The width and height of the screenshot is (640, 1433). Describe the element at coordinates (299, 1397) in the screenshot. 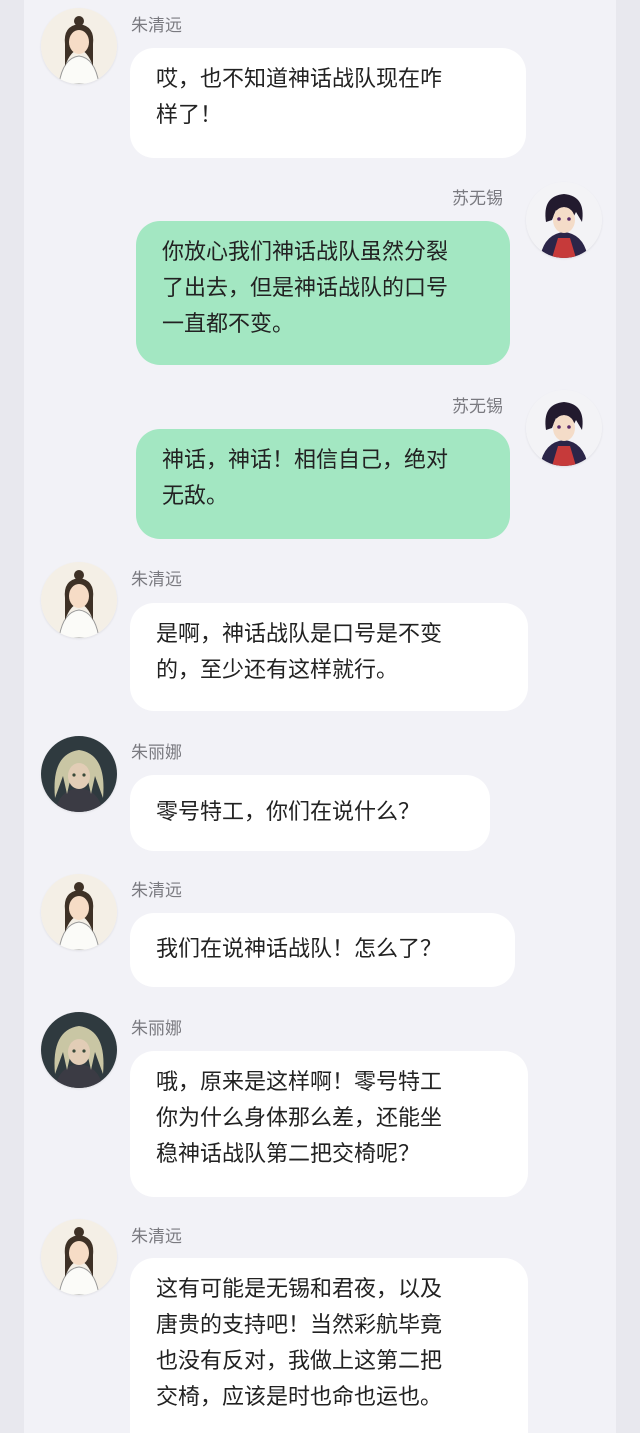

I see `message-text-line: 交椅，应该是时也命也运也。` at that location.